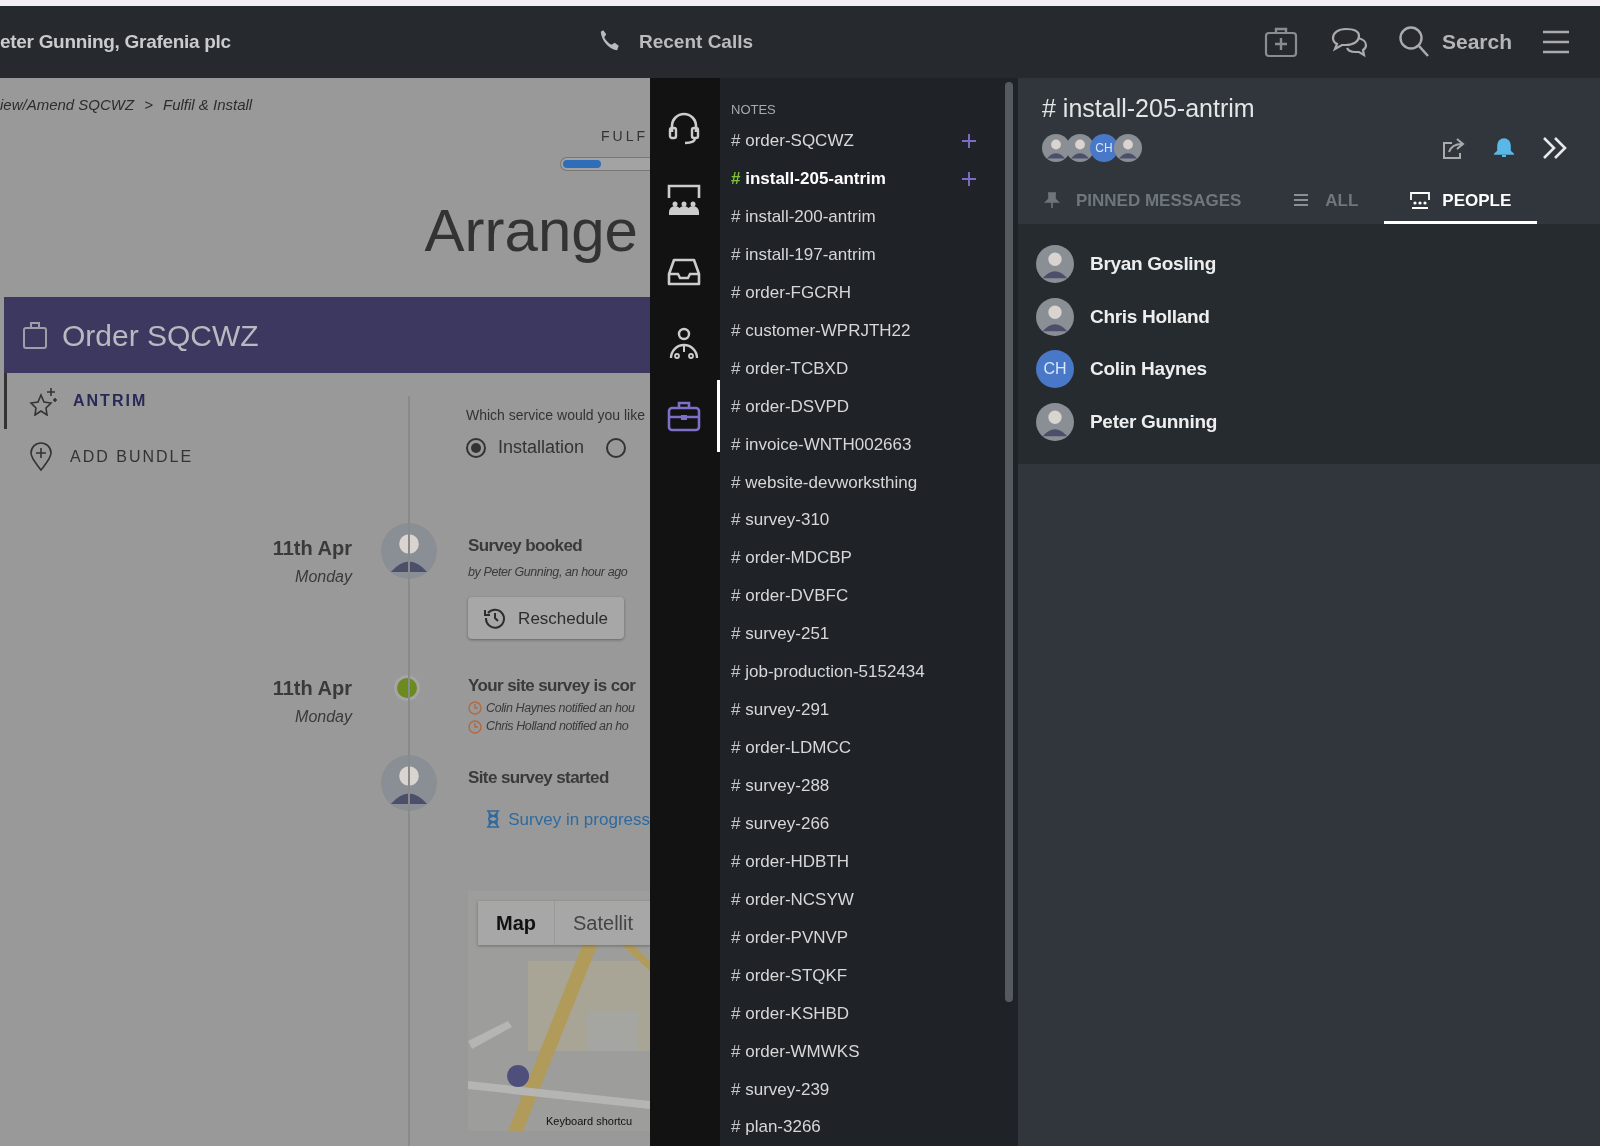  Describe the element at coordinates (790, 1013) in the screenshot. I see `channel-link: # order-KSHBD` at that location.